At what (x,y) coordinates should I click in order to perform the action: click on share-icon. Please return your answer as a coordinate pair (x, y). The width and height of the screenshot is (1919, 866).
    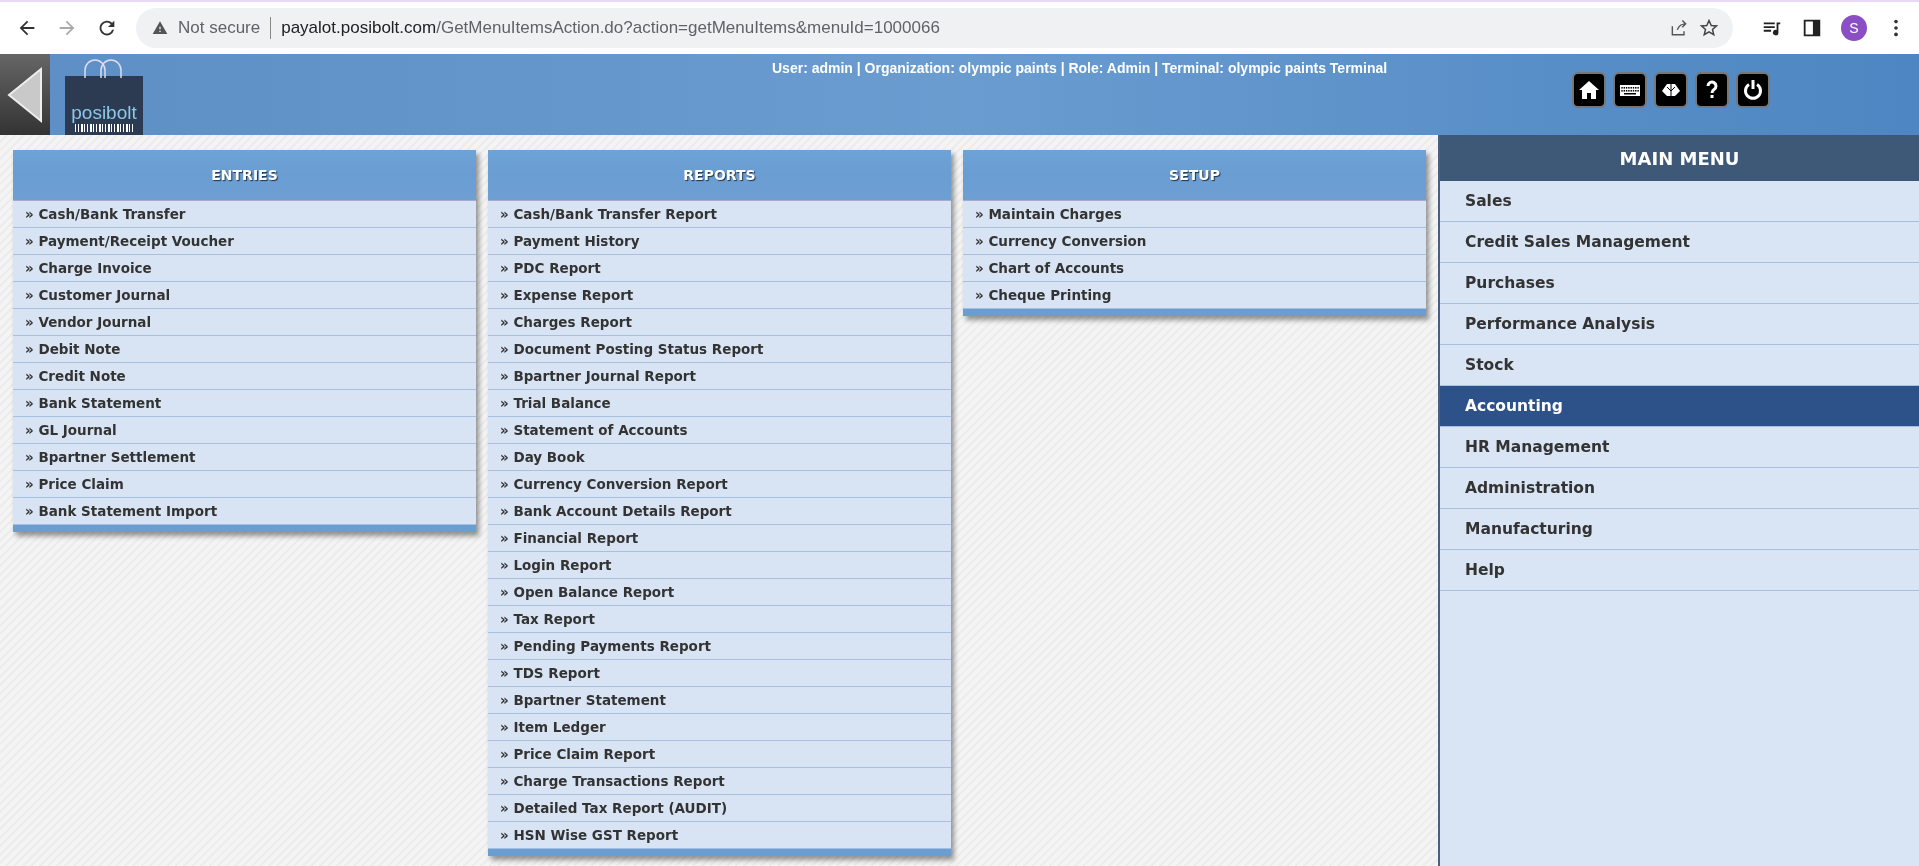
    Looking at the image, I should click on (1679, 28).